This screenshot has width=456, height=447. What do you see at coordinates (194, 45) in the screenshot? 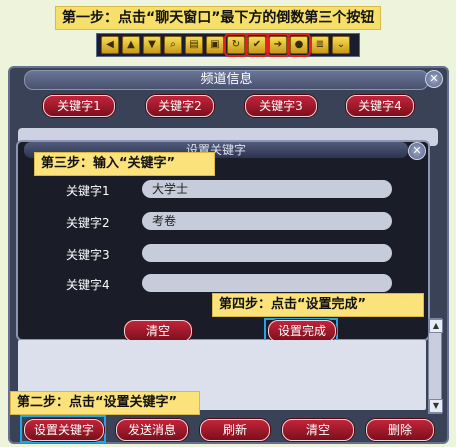
I see `document-icon: ▤` at bounding box center [194, 45].